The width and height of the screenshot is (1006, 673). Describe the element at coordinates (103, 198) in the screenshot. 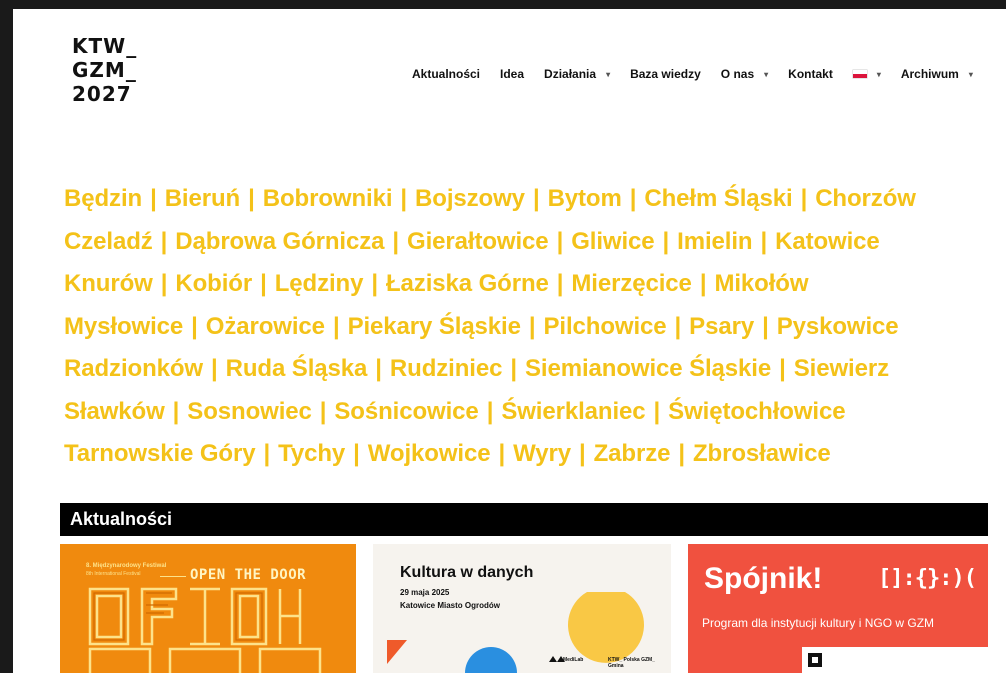

I see `city-link: Będzin` at that location.